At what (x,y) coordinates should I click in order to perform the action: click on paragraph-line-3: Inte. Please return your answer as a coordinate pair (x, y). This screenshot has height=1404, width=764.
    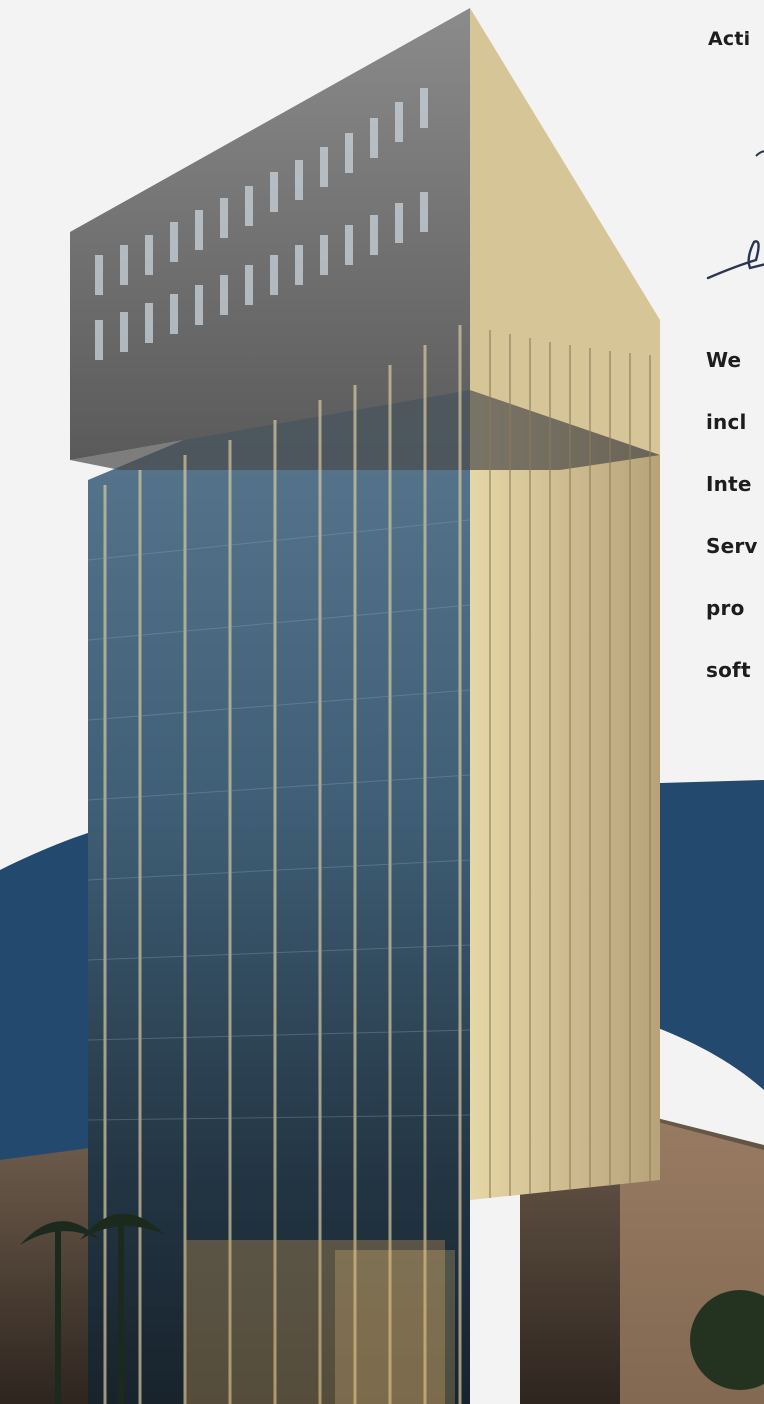
    Looking at the image, I should click on (729, 484).